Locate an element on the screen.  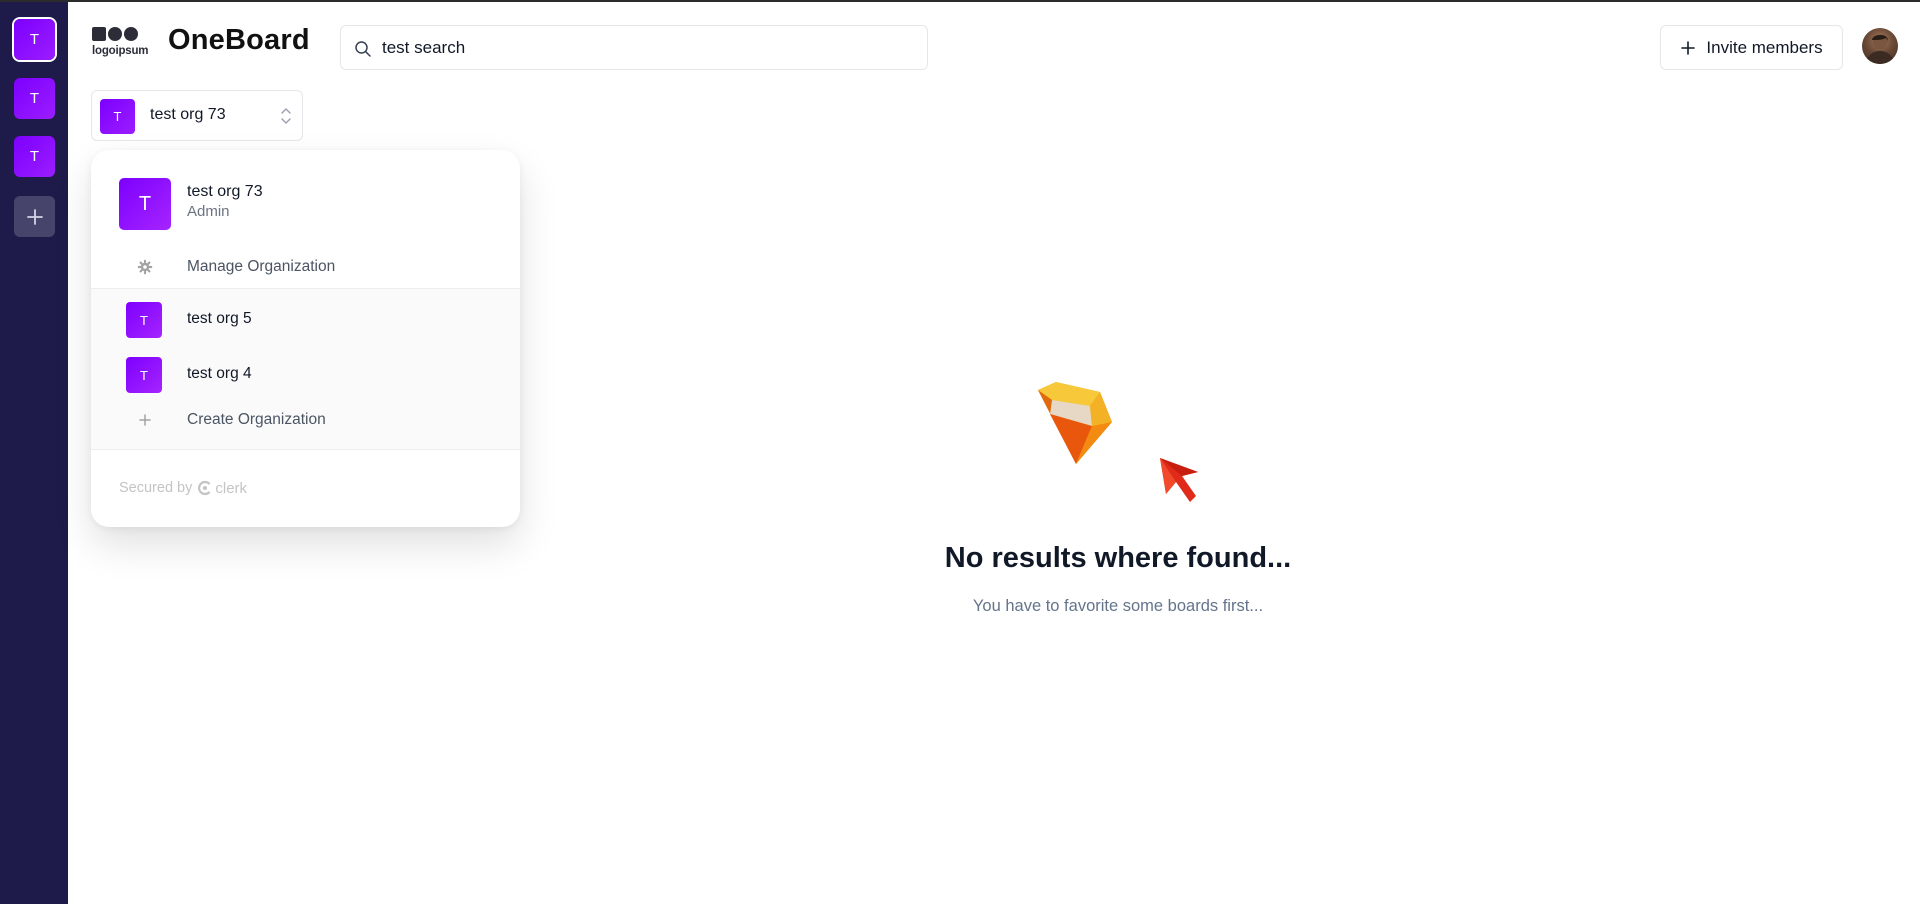
manage-organization-button: Manage Organization is located at coordinates (305, 267).